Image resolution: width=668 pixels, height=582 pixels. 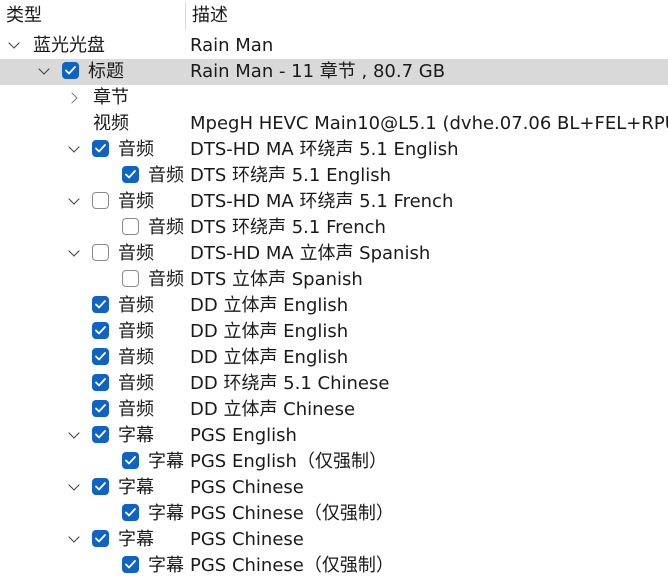 I want to click on tree-row: 字幕 PGS English, so click(x=334, y=436).